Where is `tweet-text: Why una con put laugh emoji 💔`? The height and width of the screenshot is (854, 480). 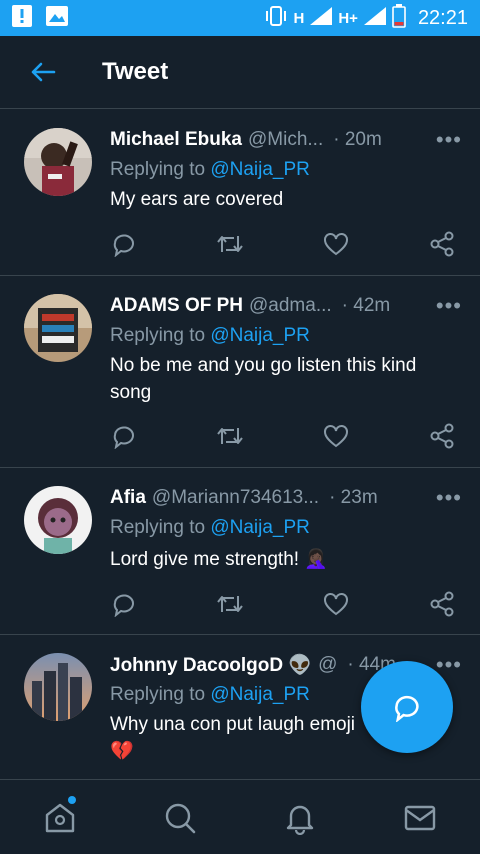
tweet-text: Why una con put laugh emoji 💔 is located at coordinates (233, 738).